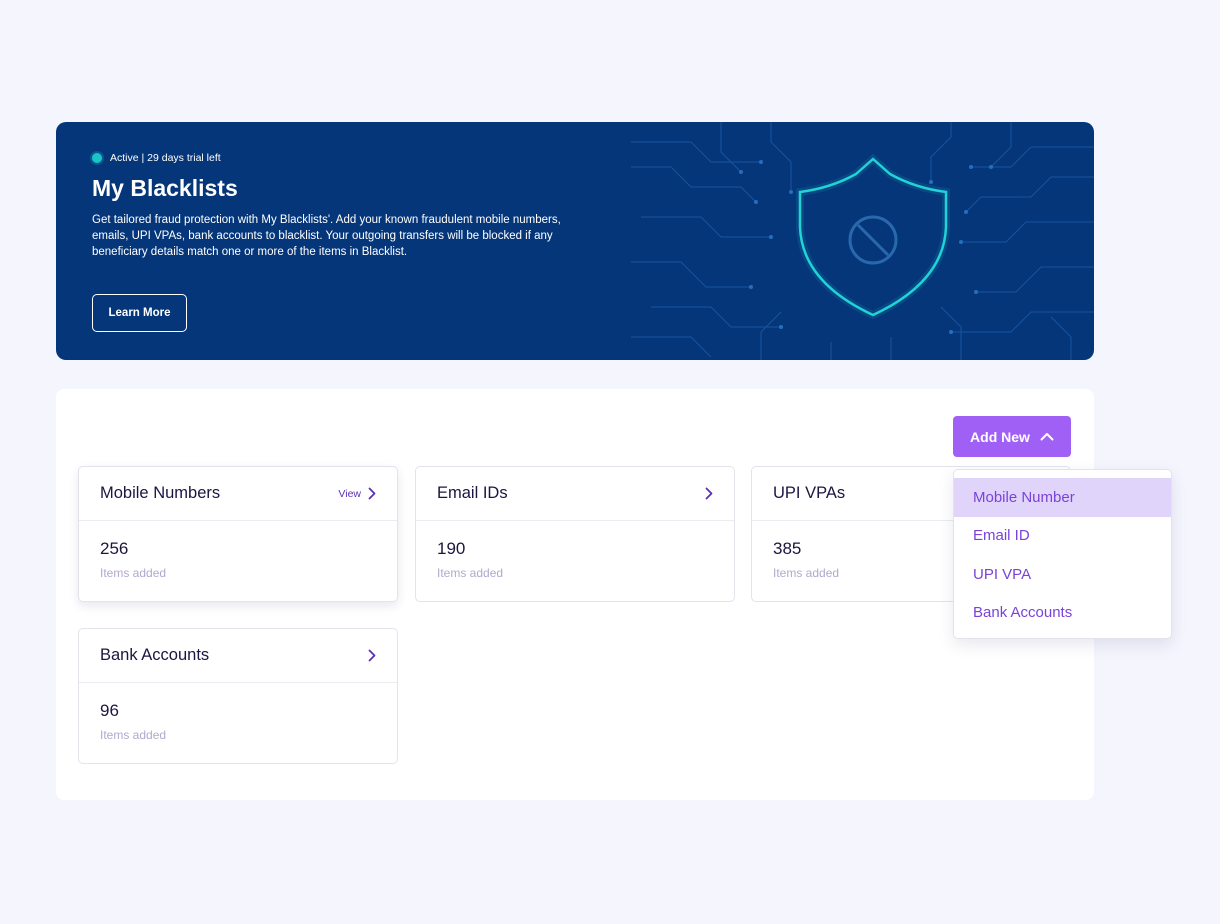  Describe the element at coordinates (238, 534) in the screenshot. I see `card-mobile-numbers: Mobile Numbers View 256 Items added` at that location.